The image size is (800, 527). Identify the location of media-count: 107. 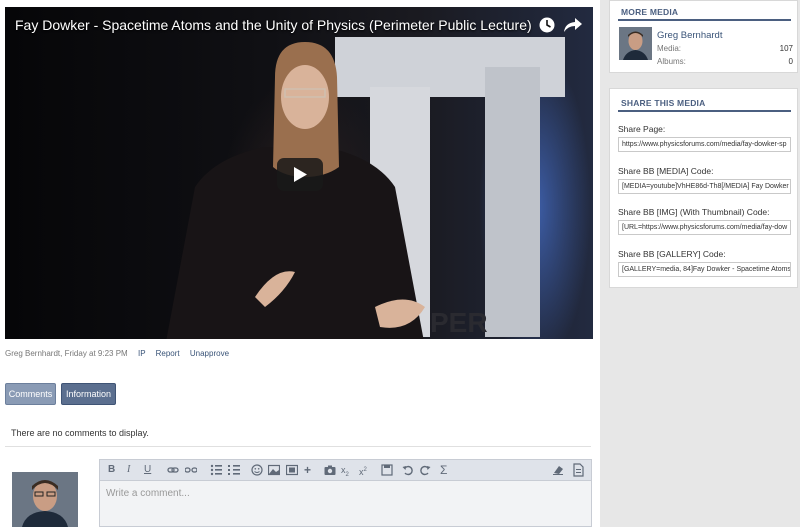
(786, 48).